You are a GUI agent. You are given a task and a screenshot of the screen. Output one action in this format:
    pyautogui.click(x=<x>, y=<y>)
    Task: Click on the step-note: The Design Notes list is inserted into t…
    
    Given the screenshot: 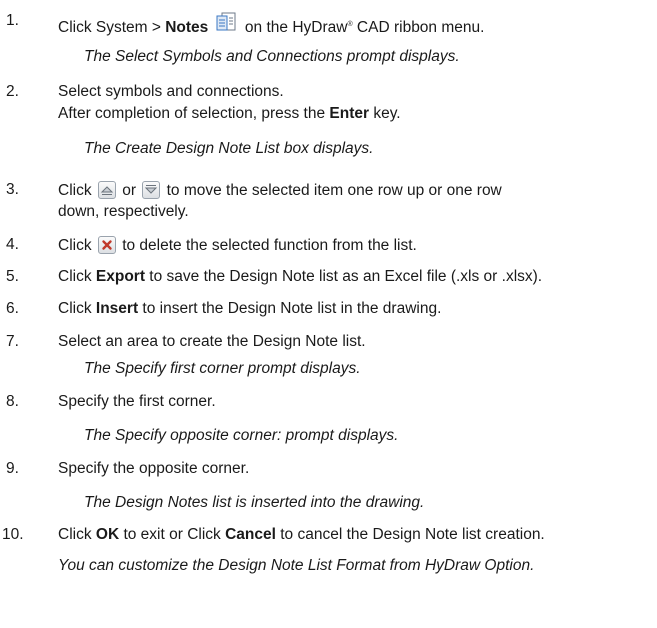 What is the action you would take?
    pyautogui.click(x=254, y=502)
    